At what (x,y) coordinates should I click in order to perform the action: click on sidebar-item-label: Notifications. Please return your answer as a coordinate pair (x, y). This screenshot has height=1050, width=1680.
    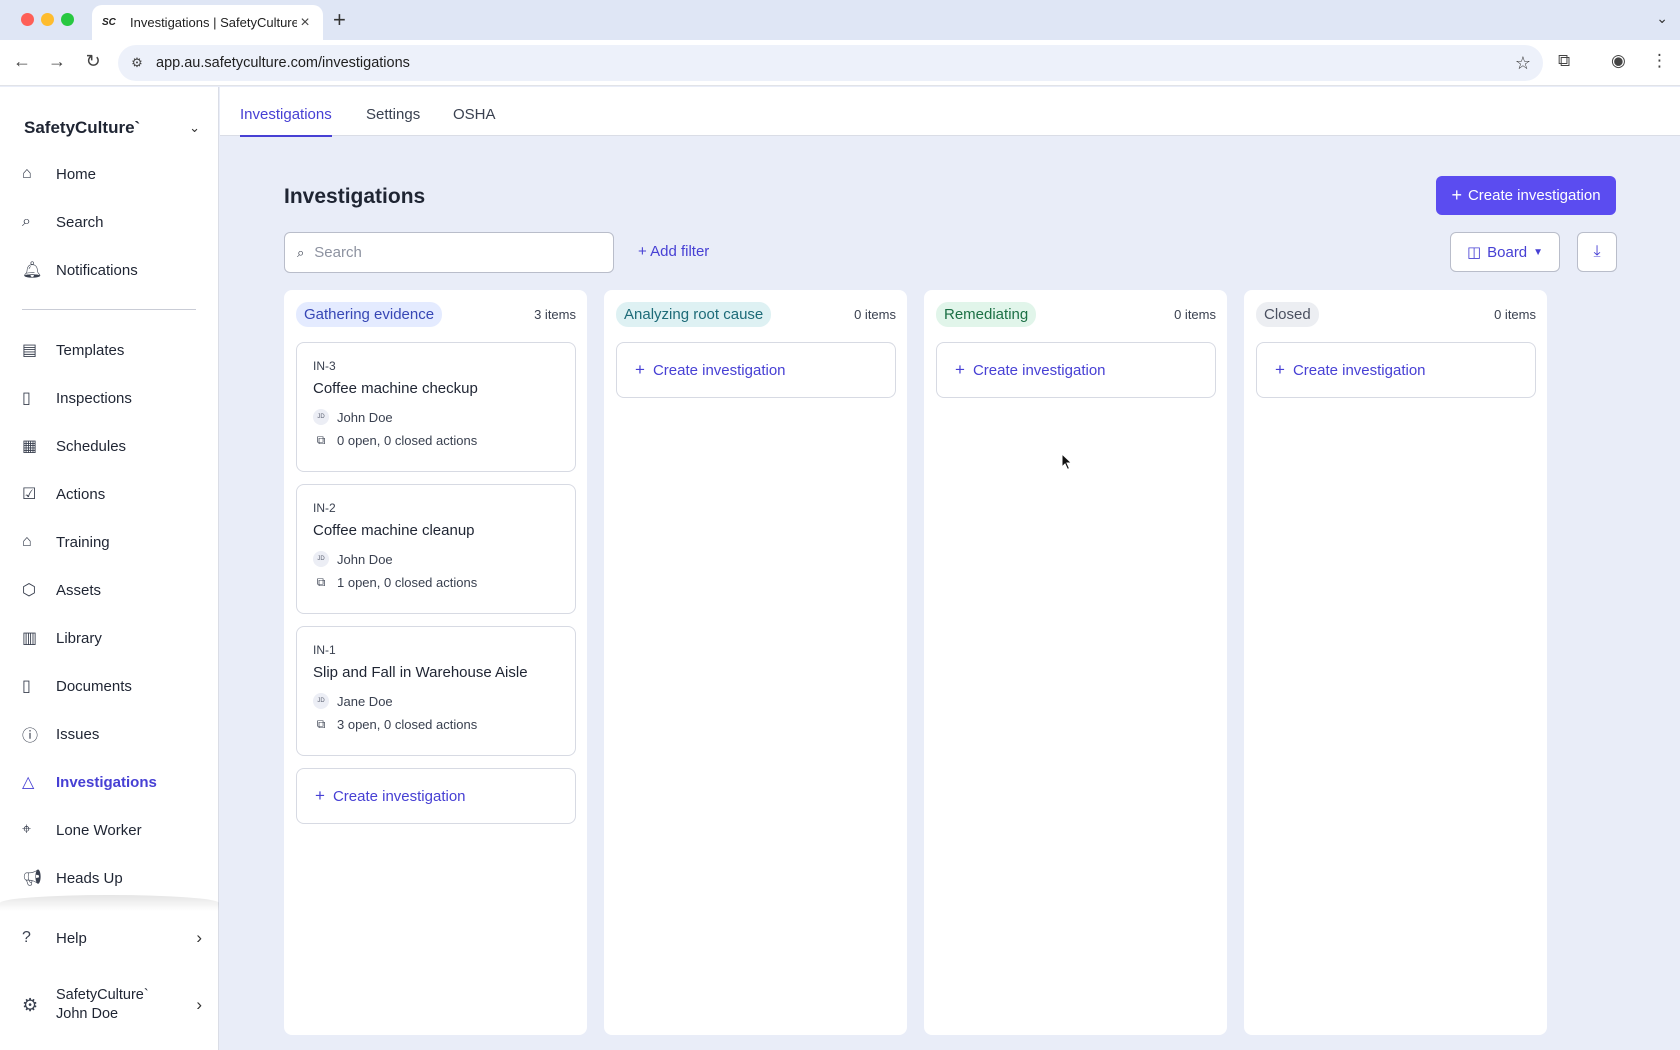
    Looking at the image, I should click on (97, 270).